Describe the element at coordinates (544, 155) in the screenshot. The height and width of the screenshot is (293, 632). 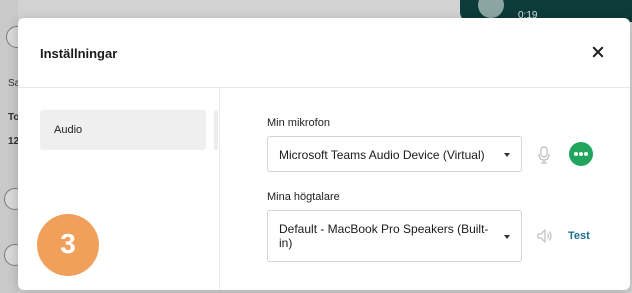
I see `microphone-icon` at that location.